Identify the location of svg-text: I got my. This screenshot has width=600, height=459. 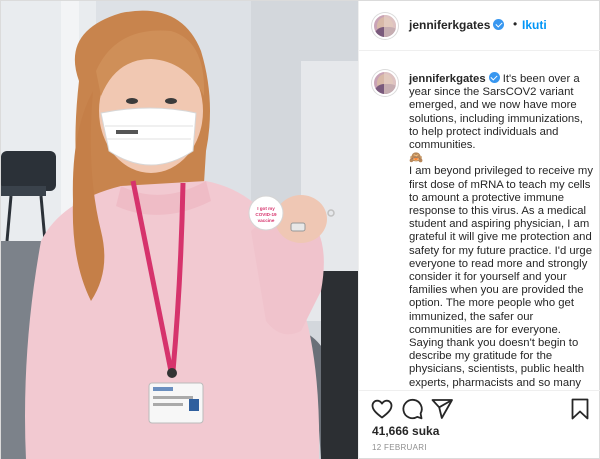
(266, 208).